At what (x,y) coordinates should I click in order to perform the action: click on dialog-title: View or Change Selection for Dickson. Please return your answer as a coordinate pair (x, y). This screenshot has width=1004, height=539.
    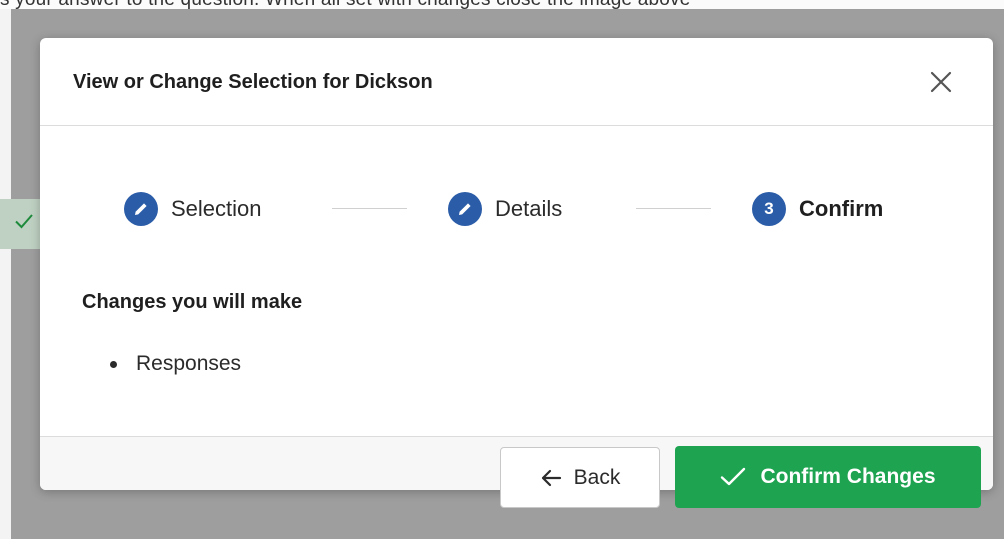
    Looking at the image, I should click on (253, 82).